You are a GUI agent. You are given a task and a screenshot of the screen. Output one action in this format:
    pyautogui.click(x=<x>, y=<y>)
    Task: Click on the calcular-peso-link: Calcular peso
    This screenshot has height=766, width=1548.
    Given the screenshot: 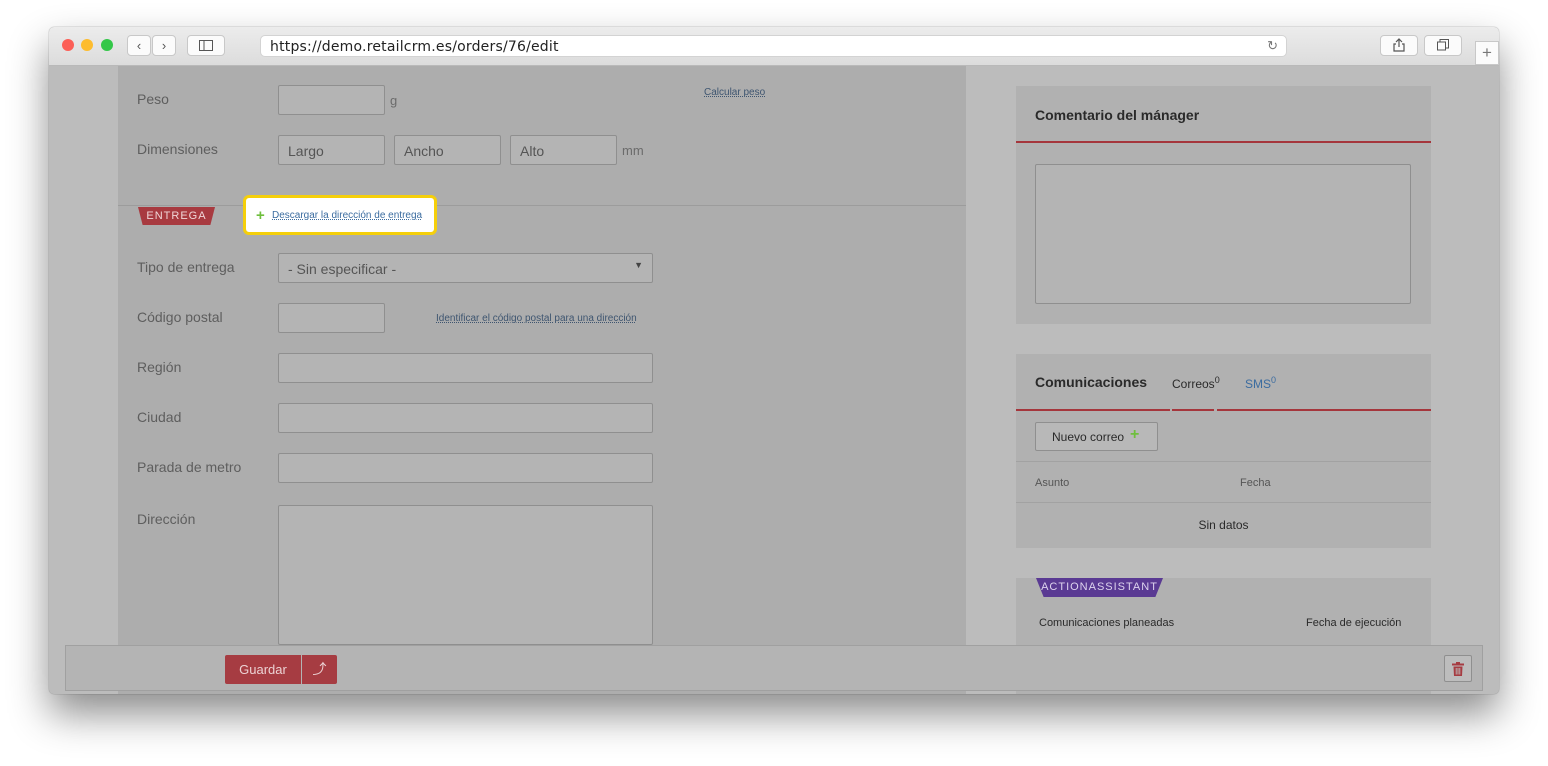 What is the action you would take?
    pyautogui.click(x=734, y=92)
    